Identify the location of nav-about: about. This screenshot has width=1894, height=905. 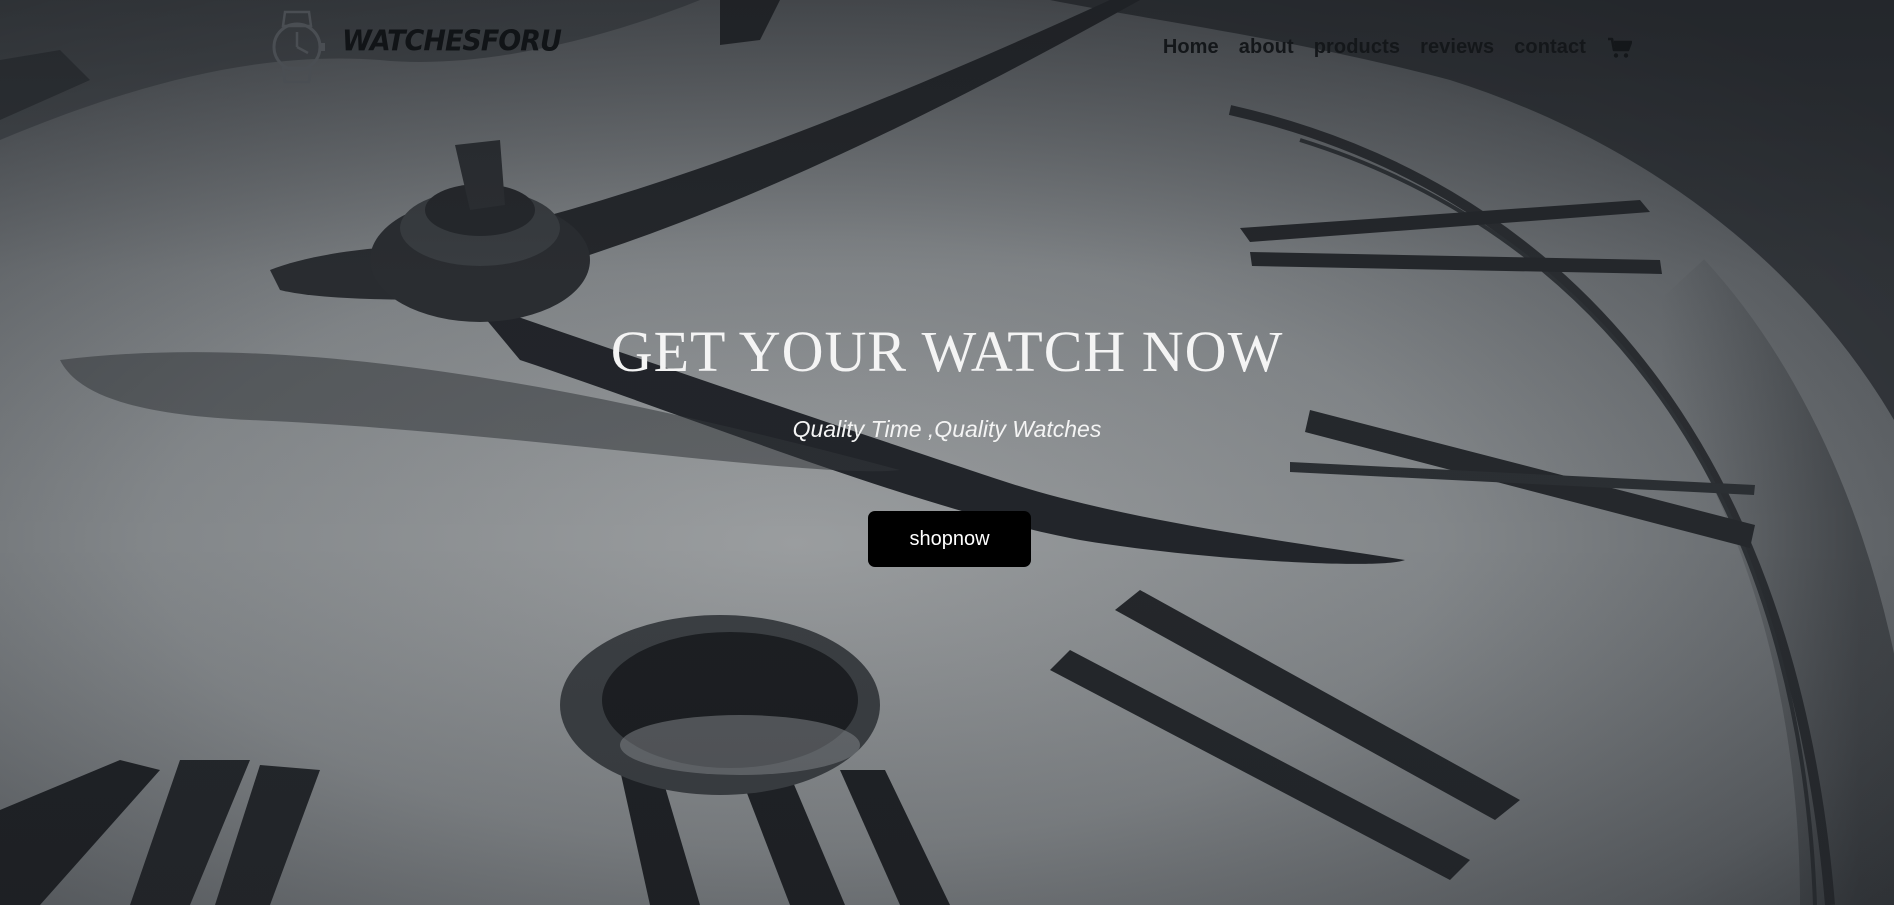
(1266, 47).